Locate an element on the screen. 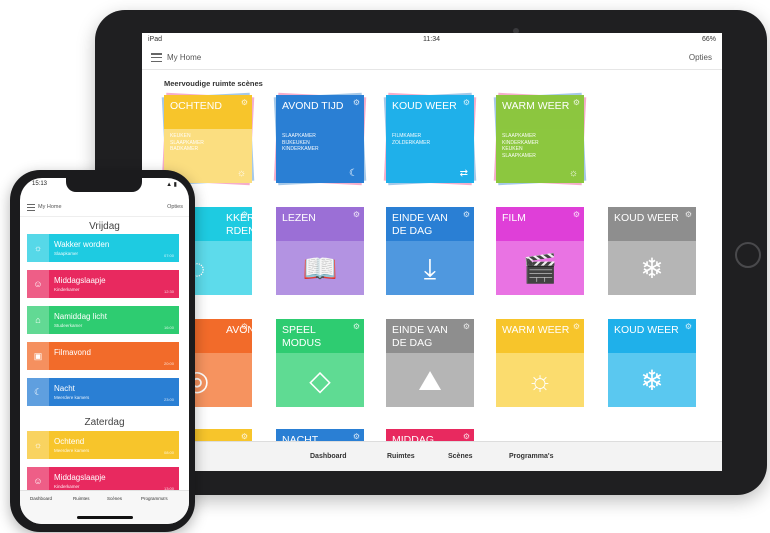 The height and width of the screenshot is (533, 770). scene-icon: ⤓ is located at coordinates (430, 268).